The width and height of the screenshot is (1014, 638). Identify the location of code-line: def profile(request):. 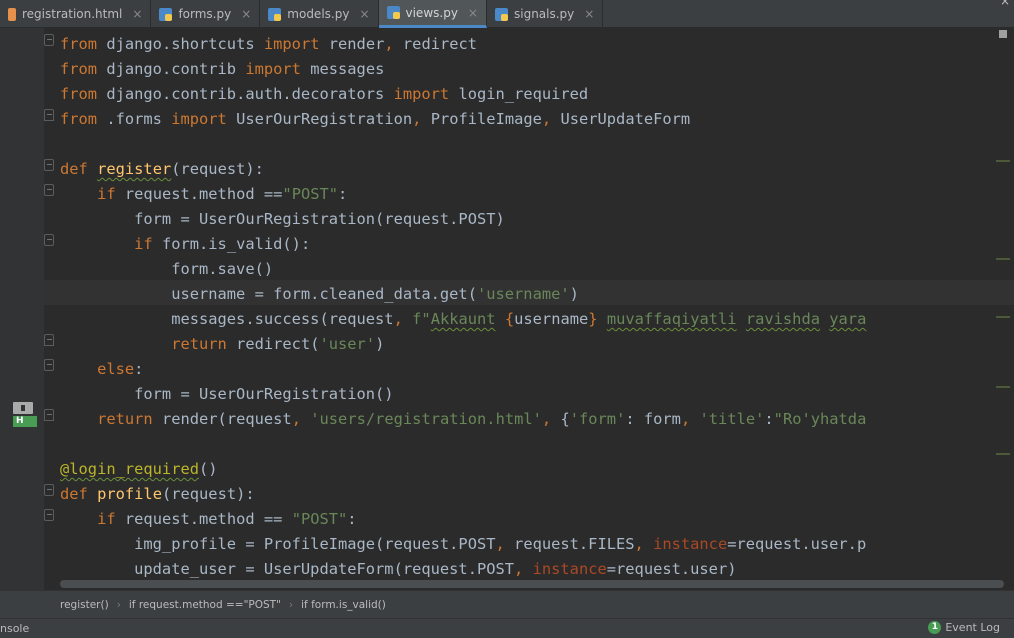
(157, 494).